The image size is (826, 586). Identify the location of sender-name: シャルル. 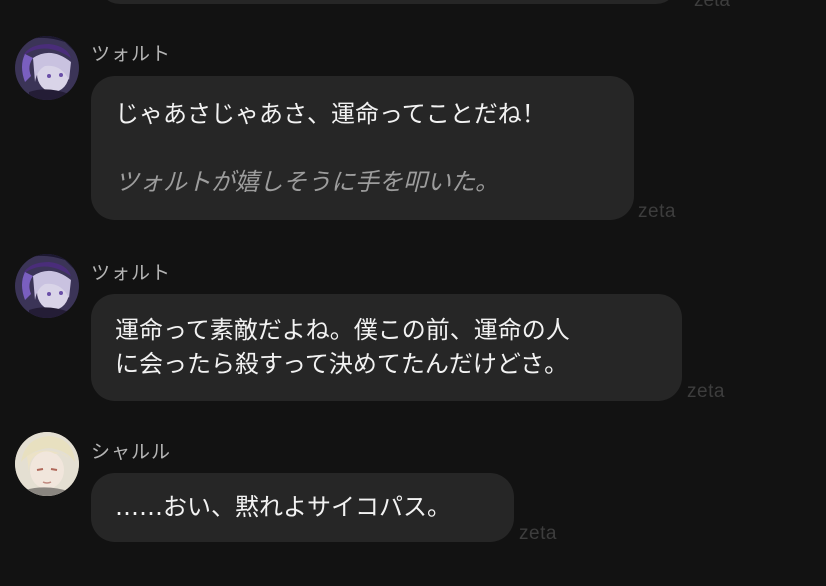
(131, 452).